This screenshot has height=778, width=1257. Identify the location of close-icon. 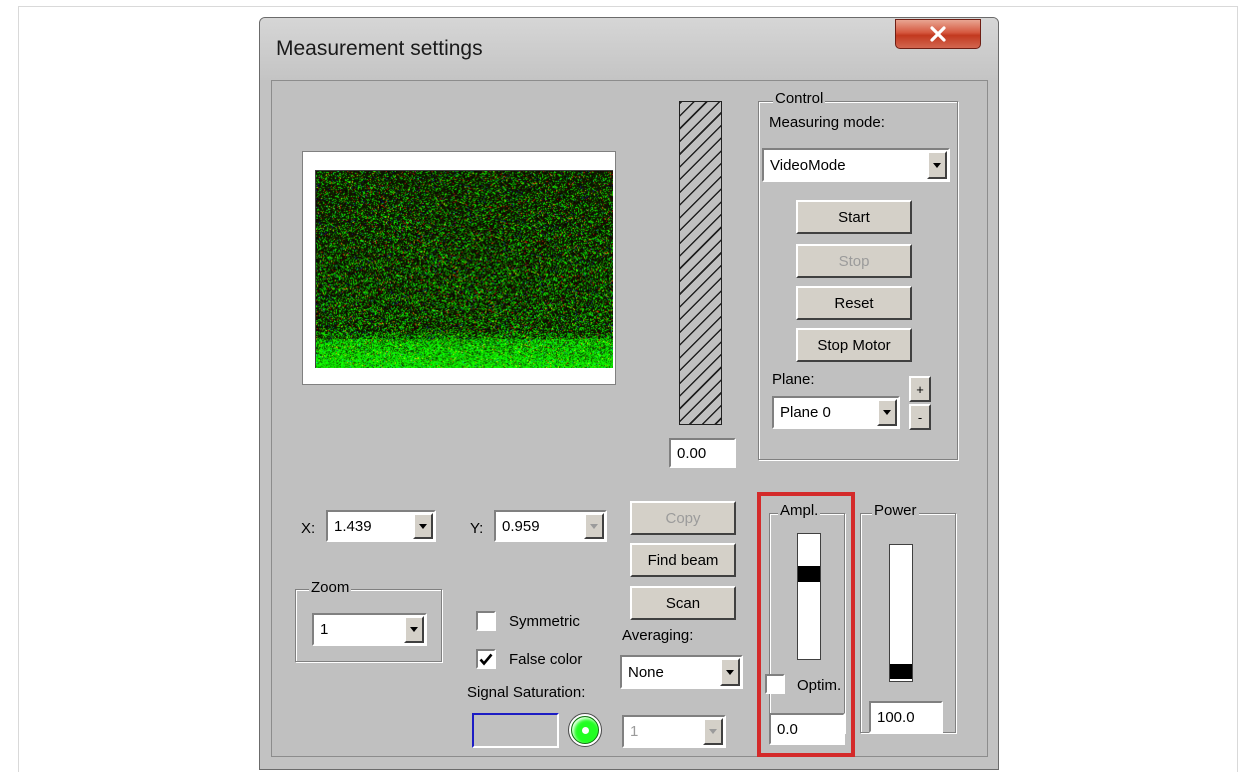
(938, 34).